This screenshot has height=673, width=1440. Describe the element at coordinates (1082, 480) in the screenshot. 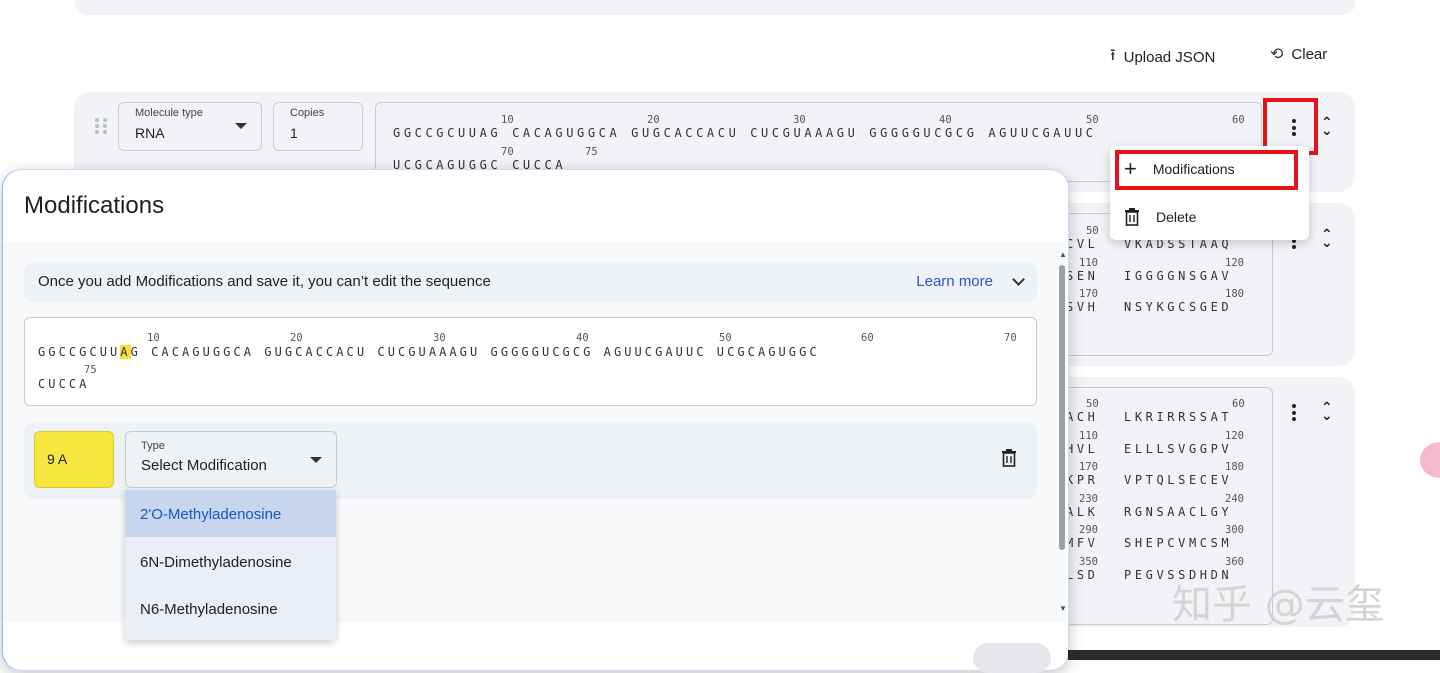

I see `sequence-chunk: KPR` at that location.